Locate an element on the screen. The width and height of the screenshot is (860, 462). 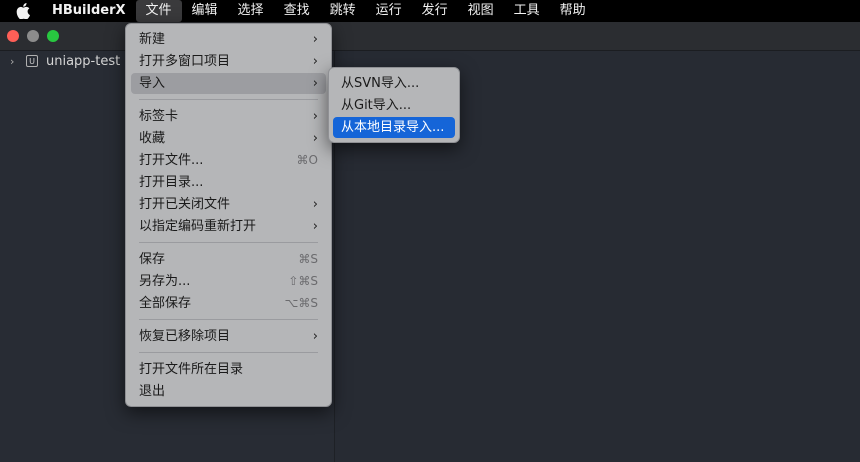
menu-item-import: 导入 › is located at coordinates (228, 83).